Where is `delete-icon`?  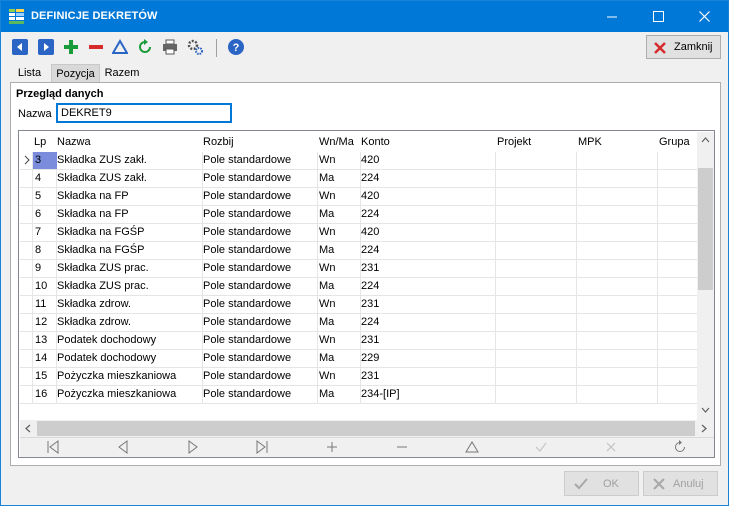
delete-icon is located at coordinates (96, 47).